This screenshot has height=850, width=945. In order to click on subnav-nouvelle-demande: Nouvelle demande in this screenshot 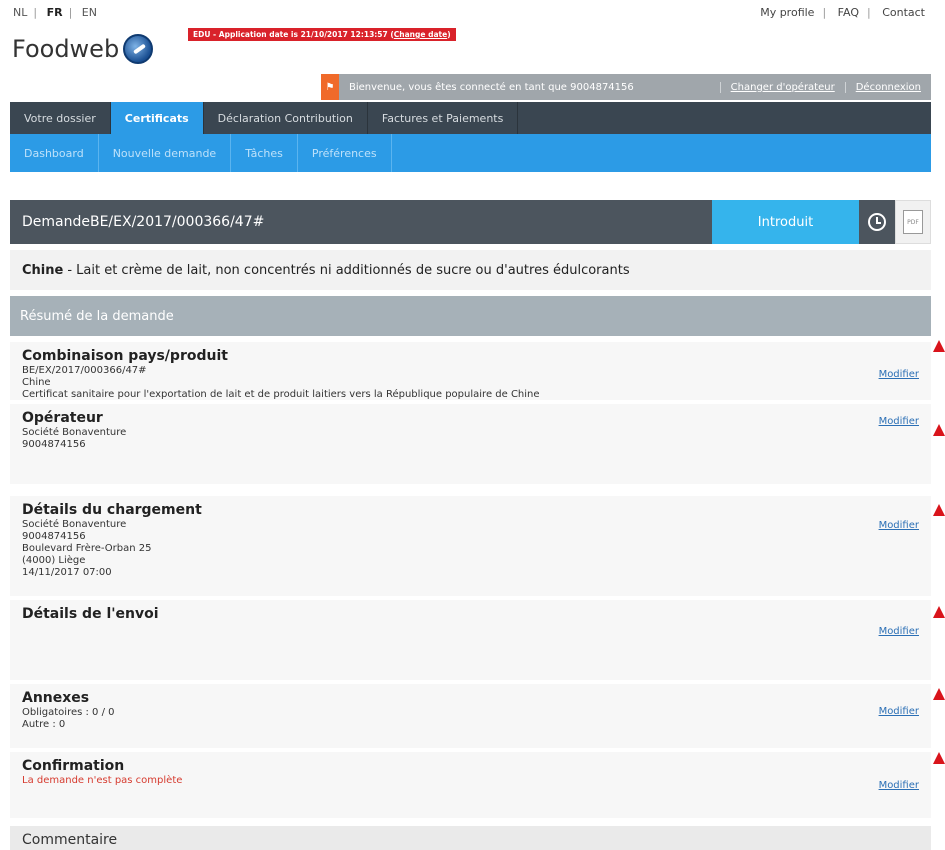, I will do `click(165, 153)`.